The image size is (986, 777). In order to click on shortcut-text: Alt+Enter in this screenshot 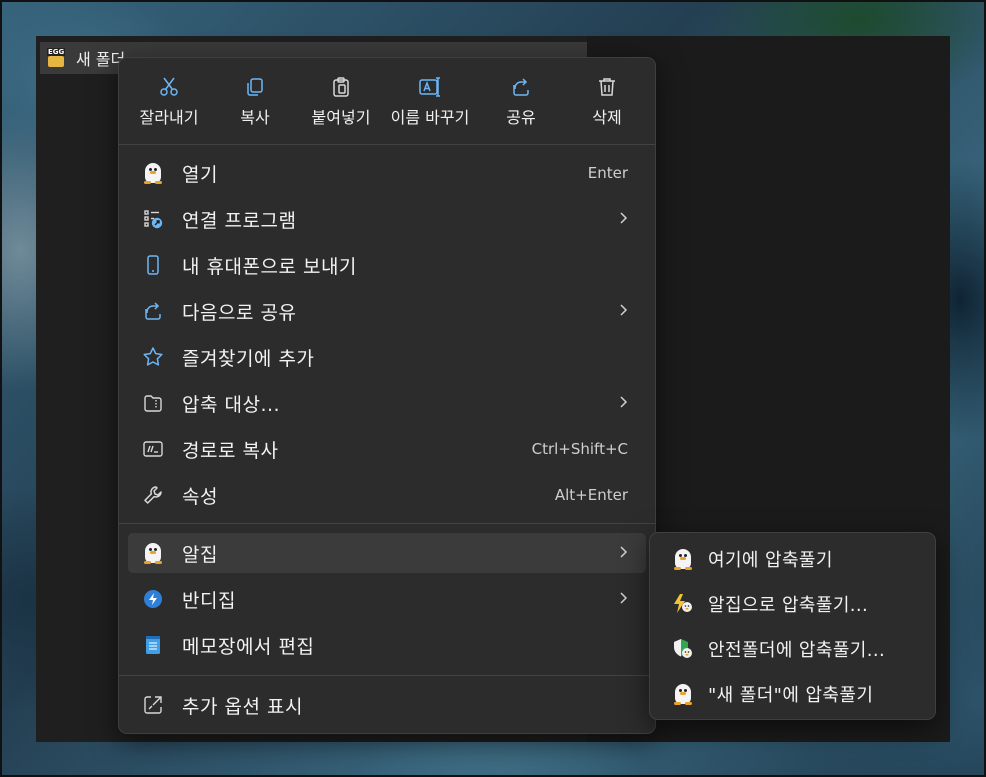, I will do `click(591, 495)`.